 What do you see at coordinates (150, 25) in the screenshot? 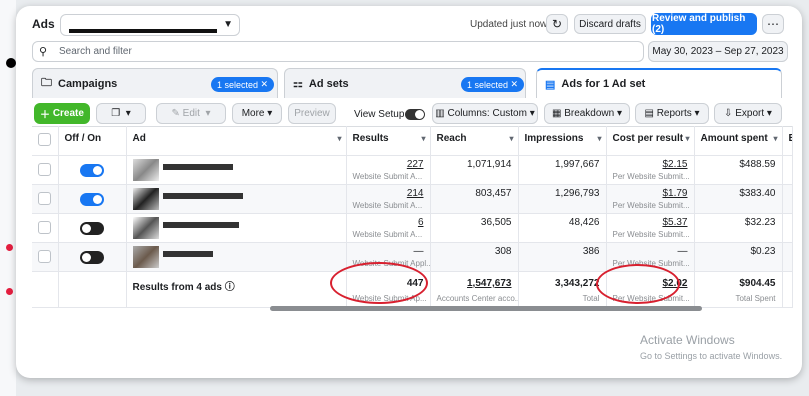
I see `account-selector: ▼` at bounding box center [150, 25].